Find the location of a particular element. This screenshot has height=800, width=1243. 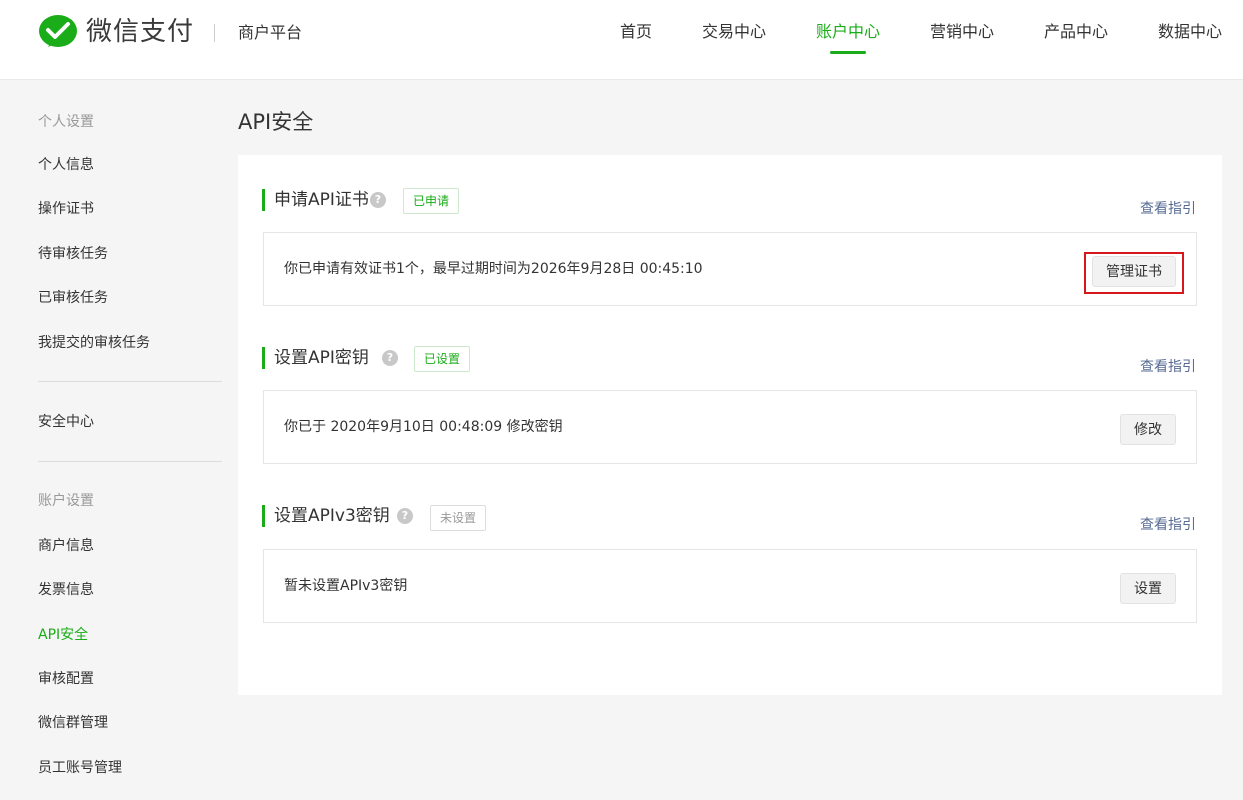

sidebar-item-reviewed: 已审核任务 is located at coordinates (73, 298).